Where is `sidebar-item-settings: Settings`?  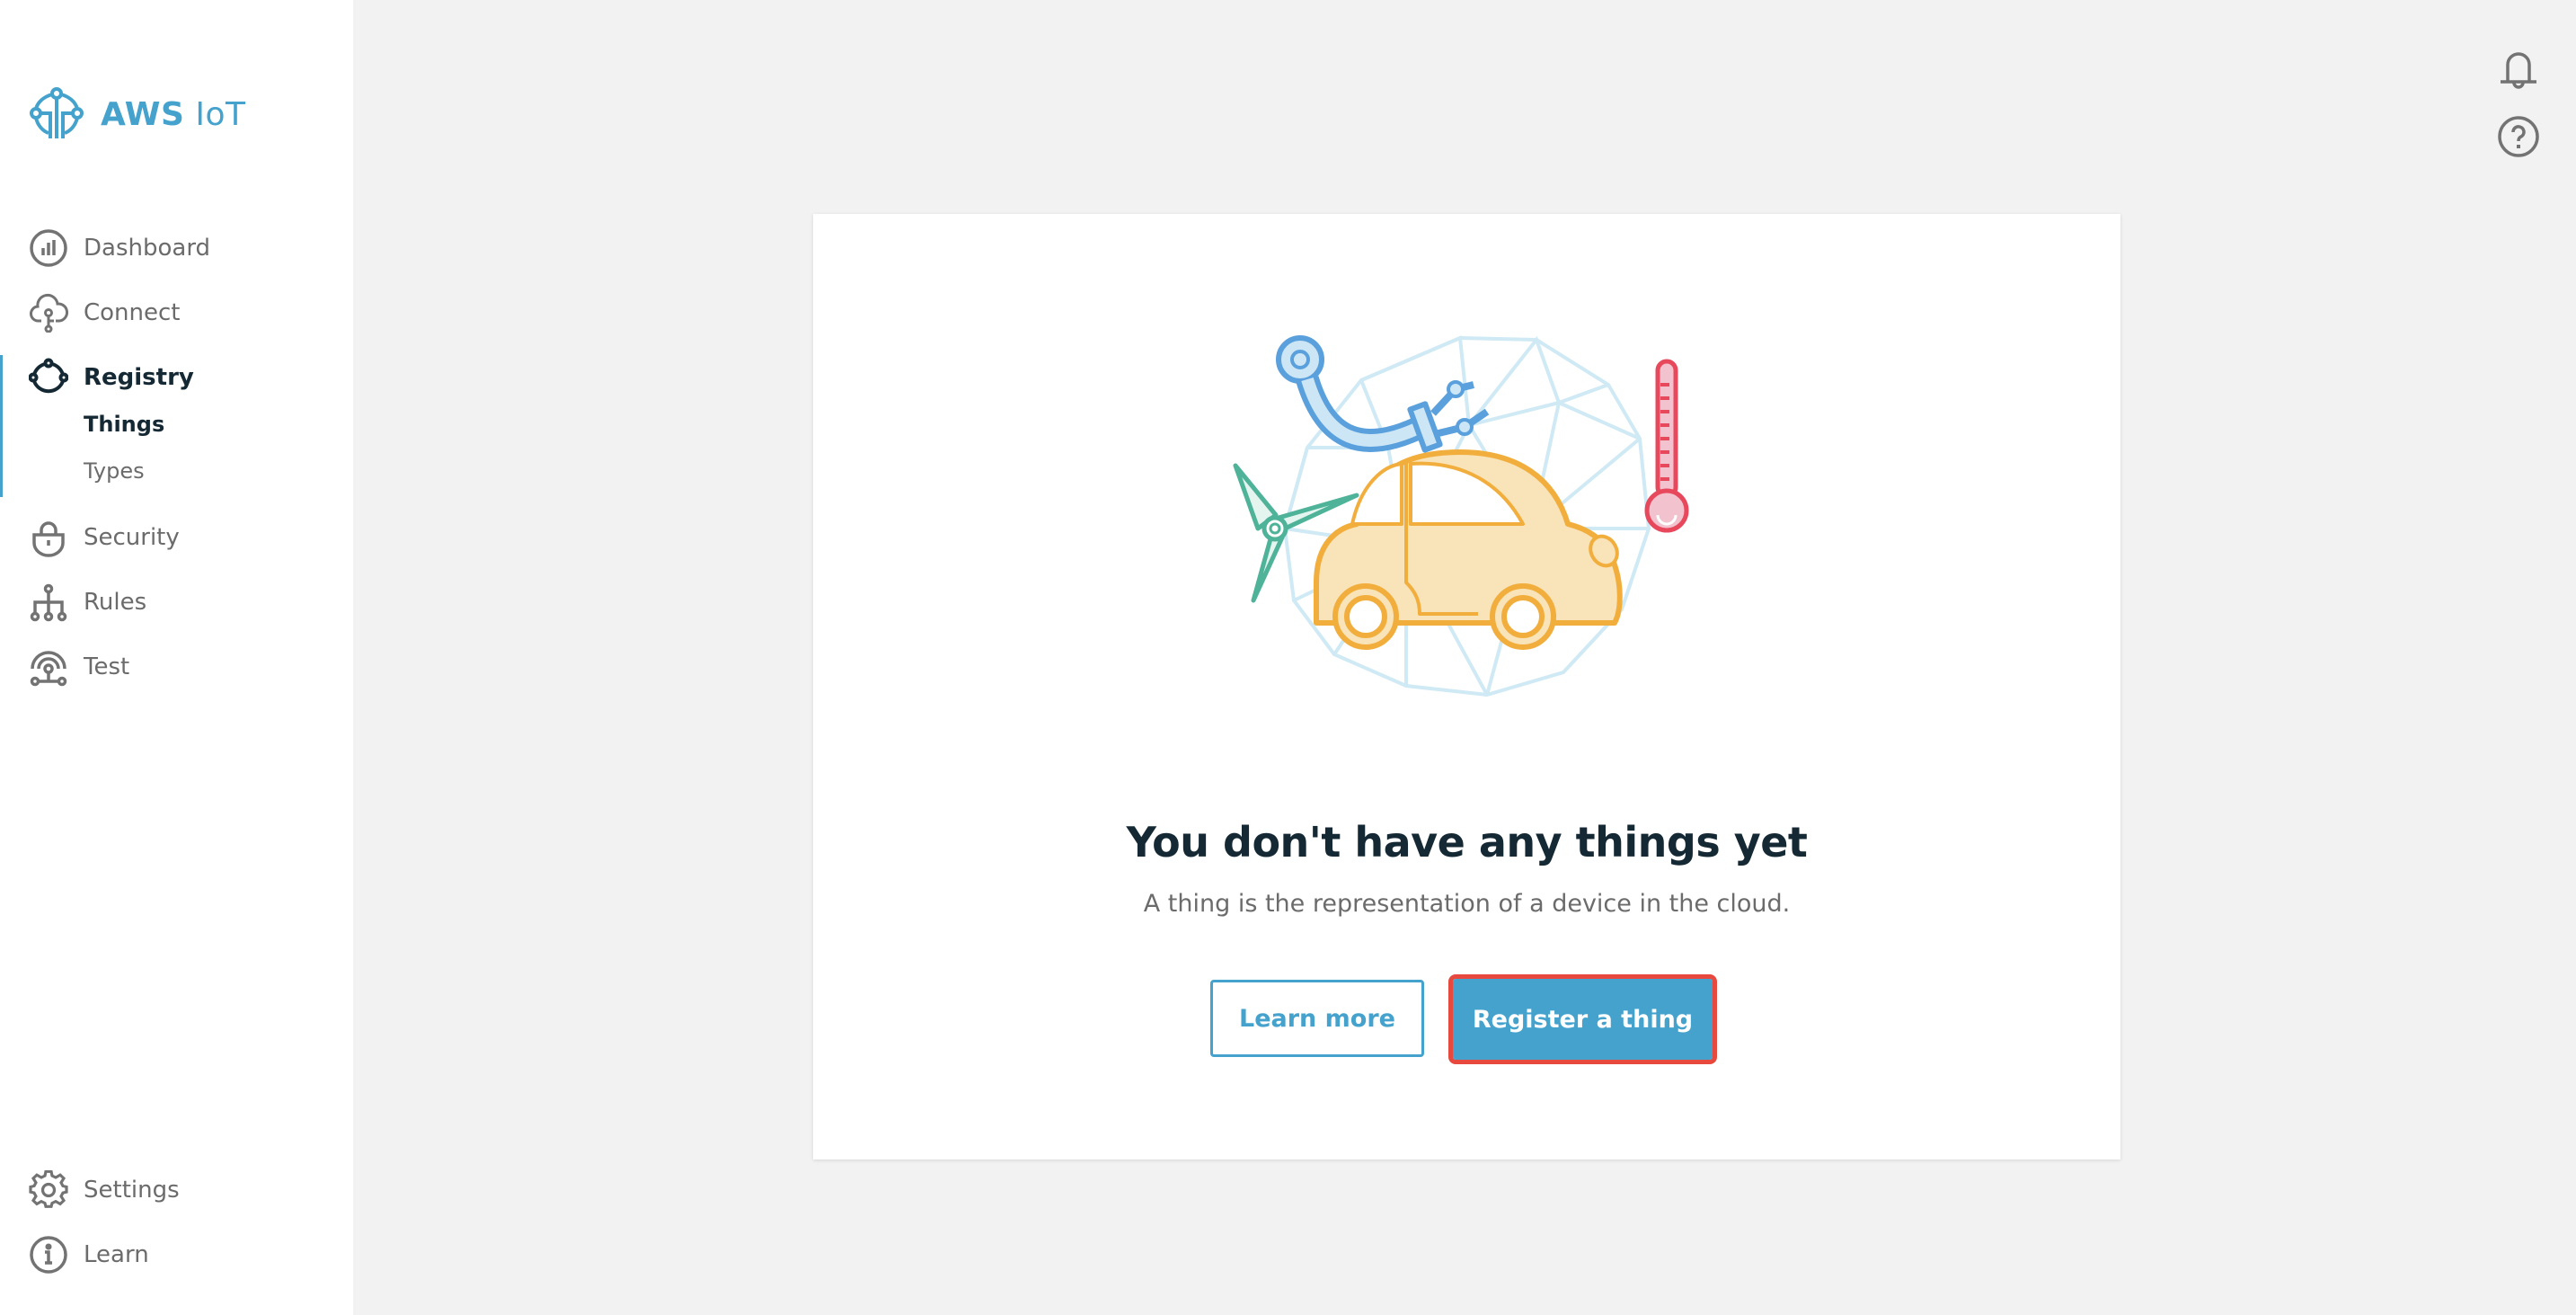 sidebar-item-settings: Settings is located at coordinates (105, 1190).